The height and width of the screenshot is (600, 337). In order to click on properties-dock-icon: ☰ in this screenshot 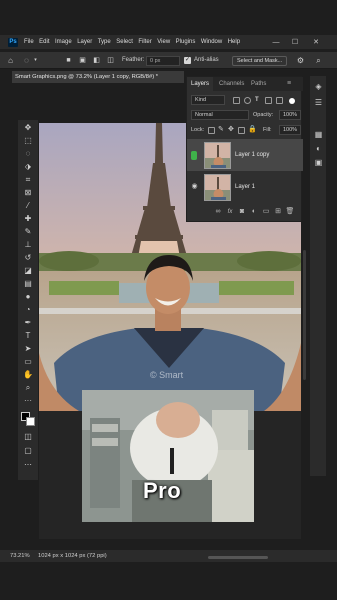, I will do `click(318, 102)`.